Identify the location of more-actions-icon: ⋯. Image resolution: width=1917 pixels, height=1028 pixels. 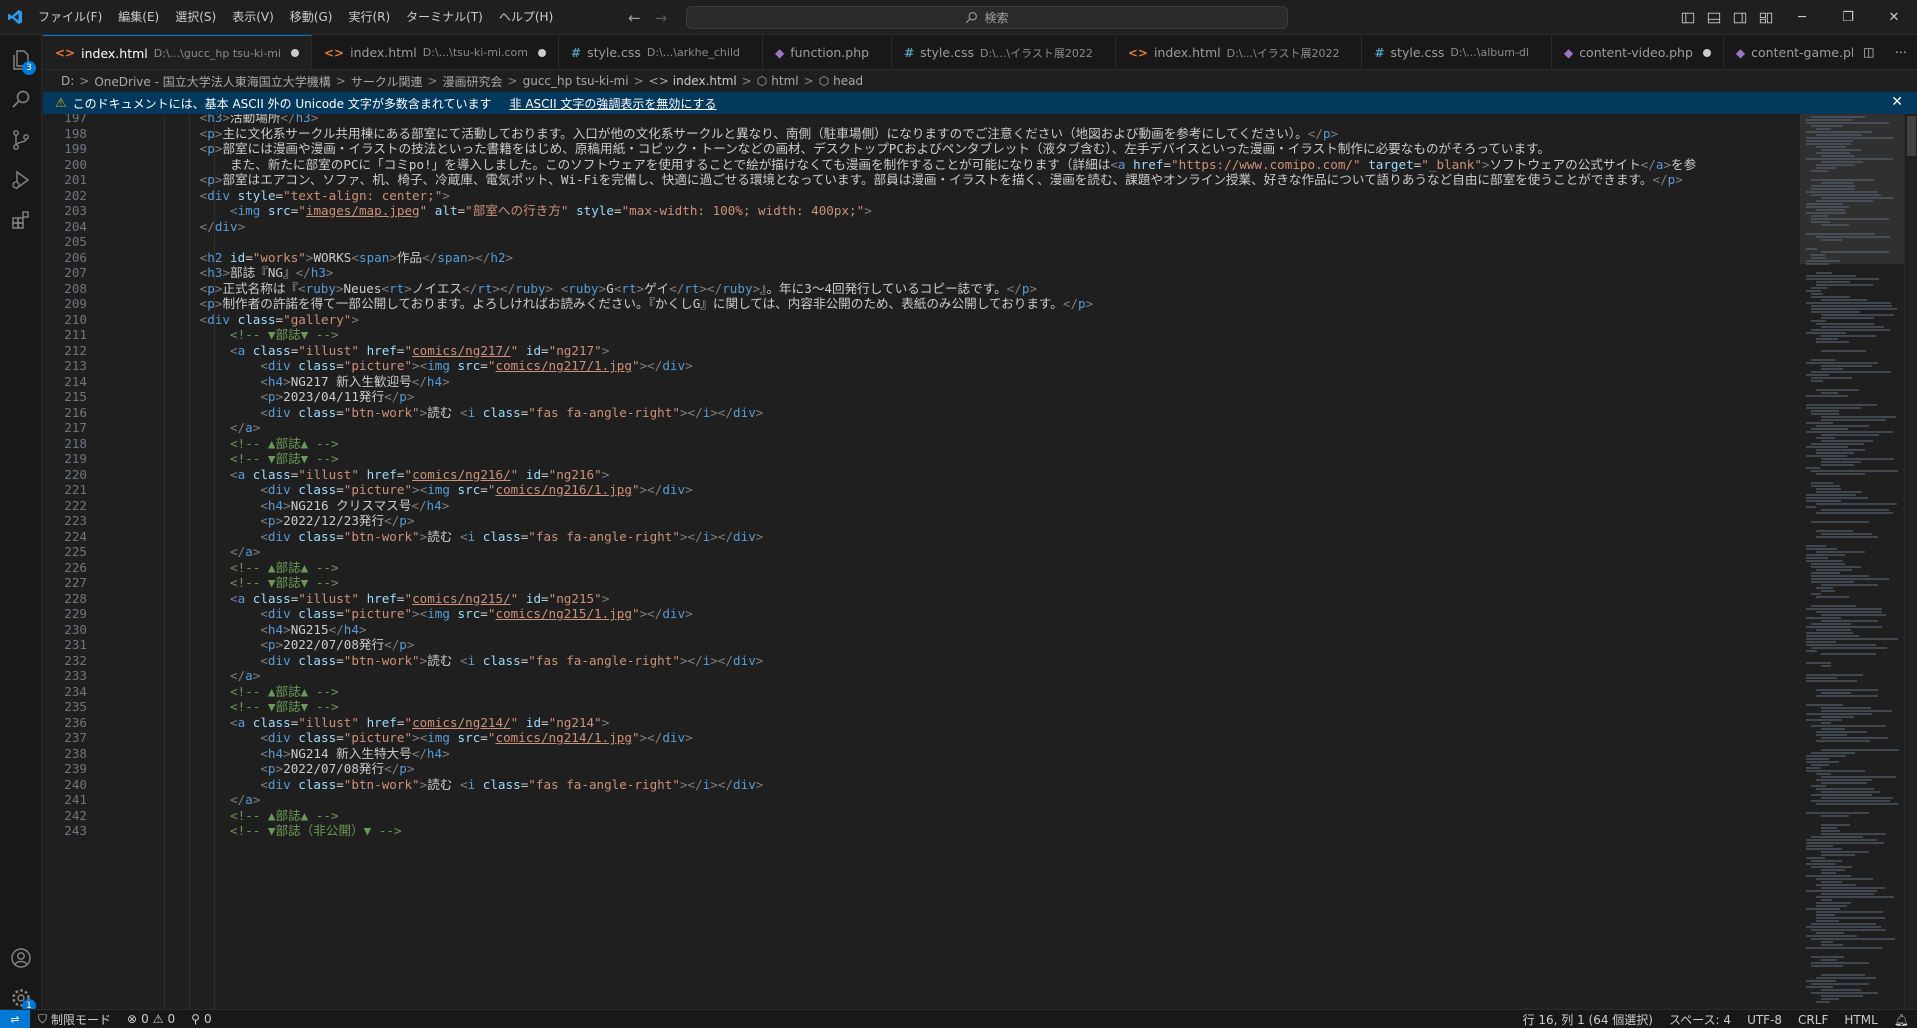
(1901, 52).